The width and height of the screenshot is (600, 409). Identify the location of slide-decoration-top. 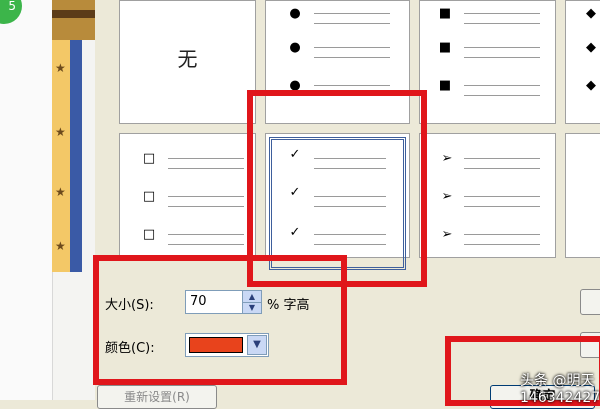
(73, 20).